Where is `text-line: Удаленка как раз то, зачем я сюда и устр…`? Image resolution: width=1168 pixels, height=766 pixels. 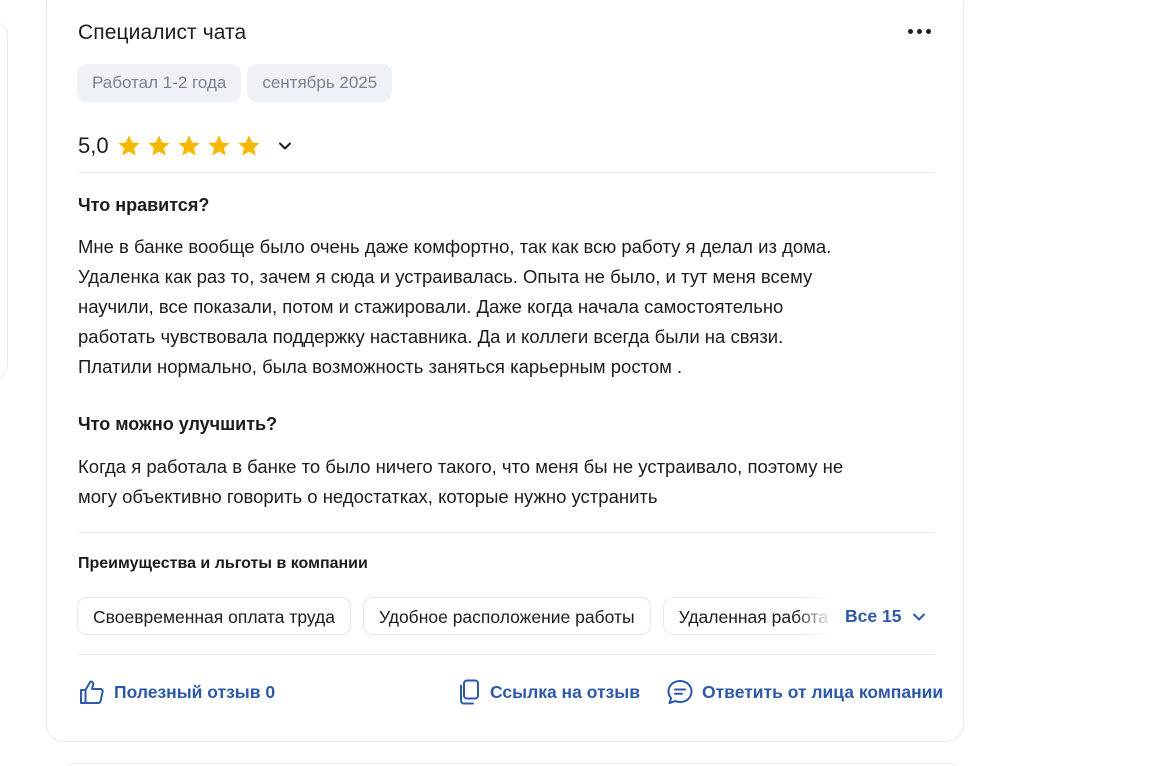 text-line: Удаленка как раз то, зачем я сюда и устр… is located at coordinates (445, 276).